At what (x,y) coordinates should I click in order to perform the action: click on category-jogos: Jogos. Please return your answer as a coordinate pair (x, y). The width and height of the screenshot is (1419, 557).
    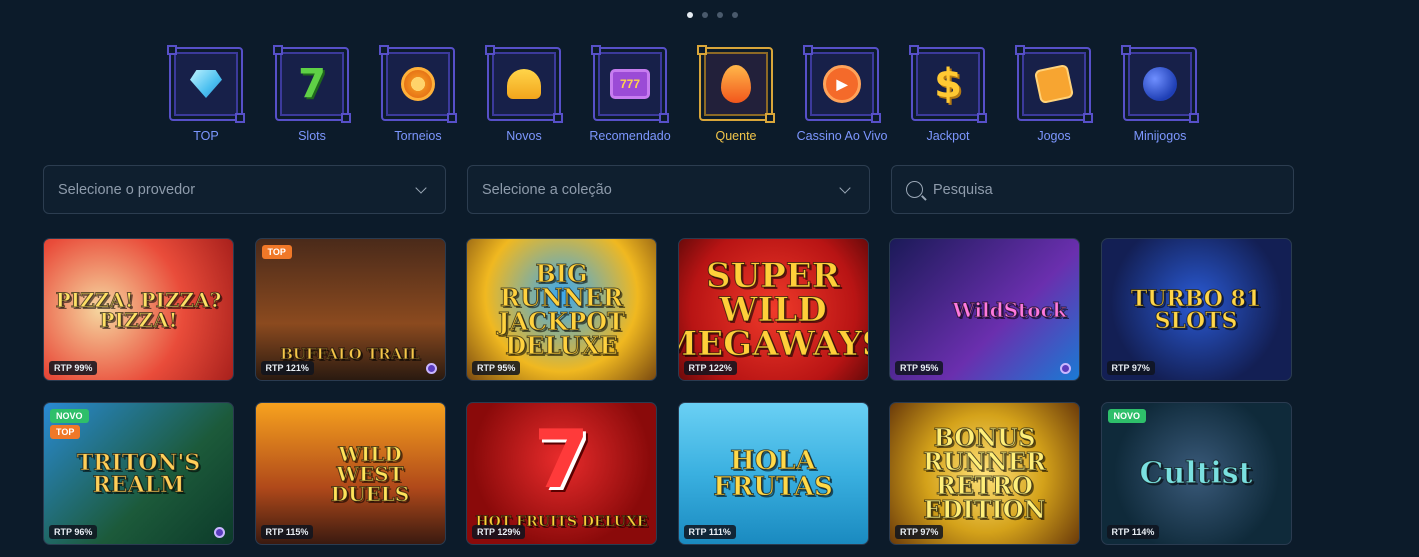
    Looking at the image, I should click on (1054, 94).